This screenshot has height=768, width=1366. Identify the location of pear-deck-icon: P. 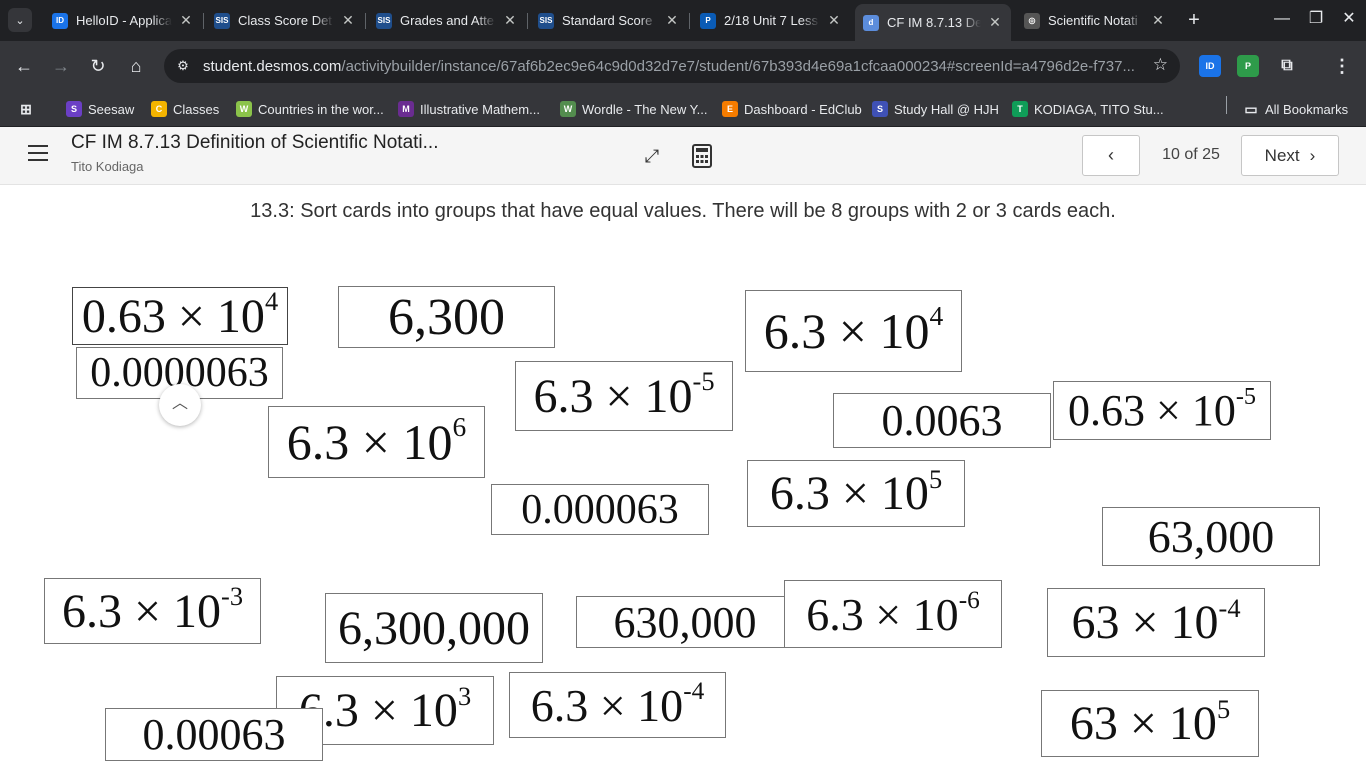
(708, 20).